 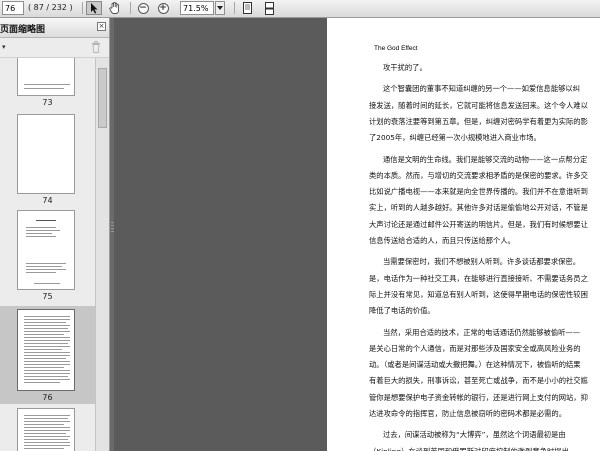 I want to click on continuous-page-icon, so click(x=269, y=8).